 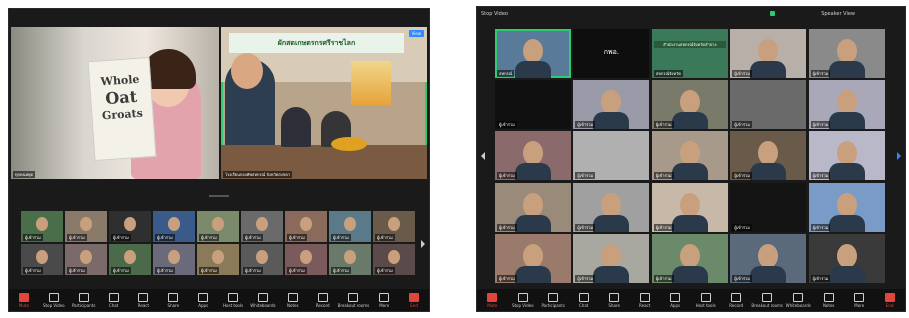 What do you see at coordinates (689, 53) in the screenshot?
I see `gallery-tile: สำนักงานสหกรณ์จังหวัดลำปาง สหกรณ์จังหวัด` at bounding box center [689, 53].